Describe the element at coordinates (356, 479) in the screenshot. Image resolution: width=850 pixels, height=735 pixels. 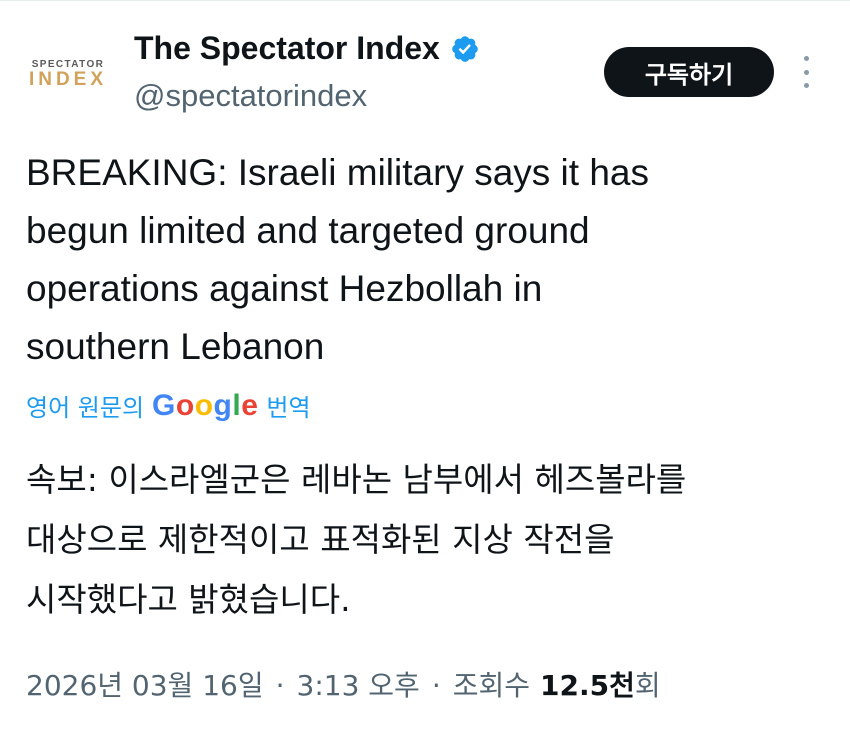
I see `translated-text-line: 속보: 이스라엘군은 레바논 남부에서 헤즈볼라를` at that location.